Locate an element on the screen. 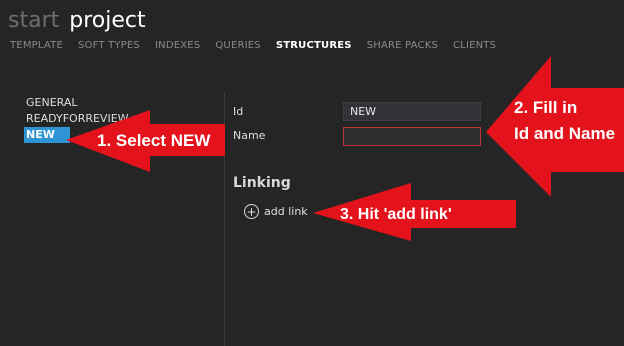 This screenshot has height=346, width=624. callout-step2-line2: Id and Name is located at coordinates (565, 133).